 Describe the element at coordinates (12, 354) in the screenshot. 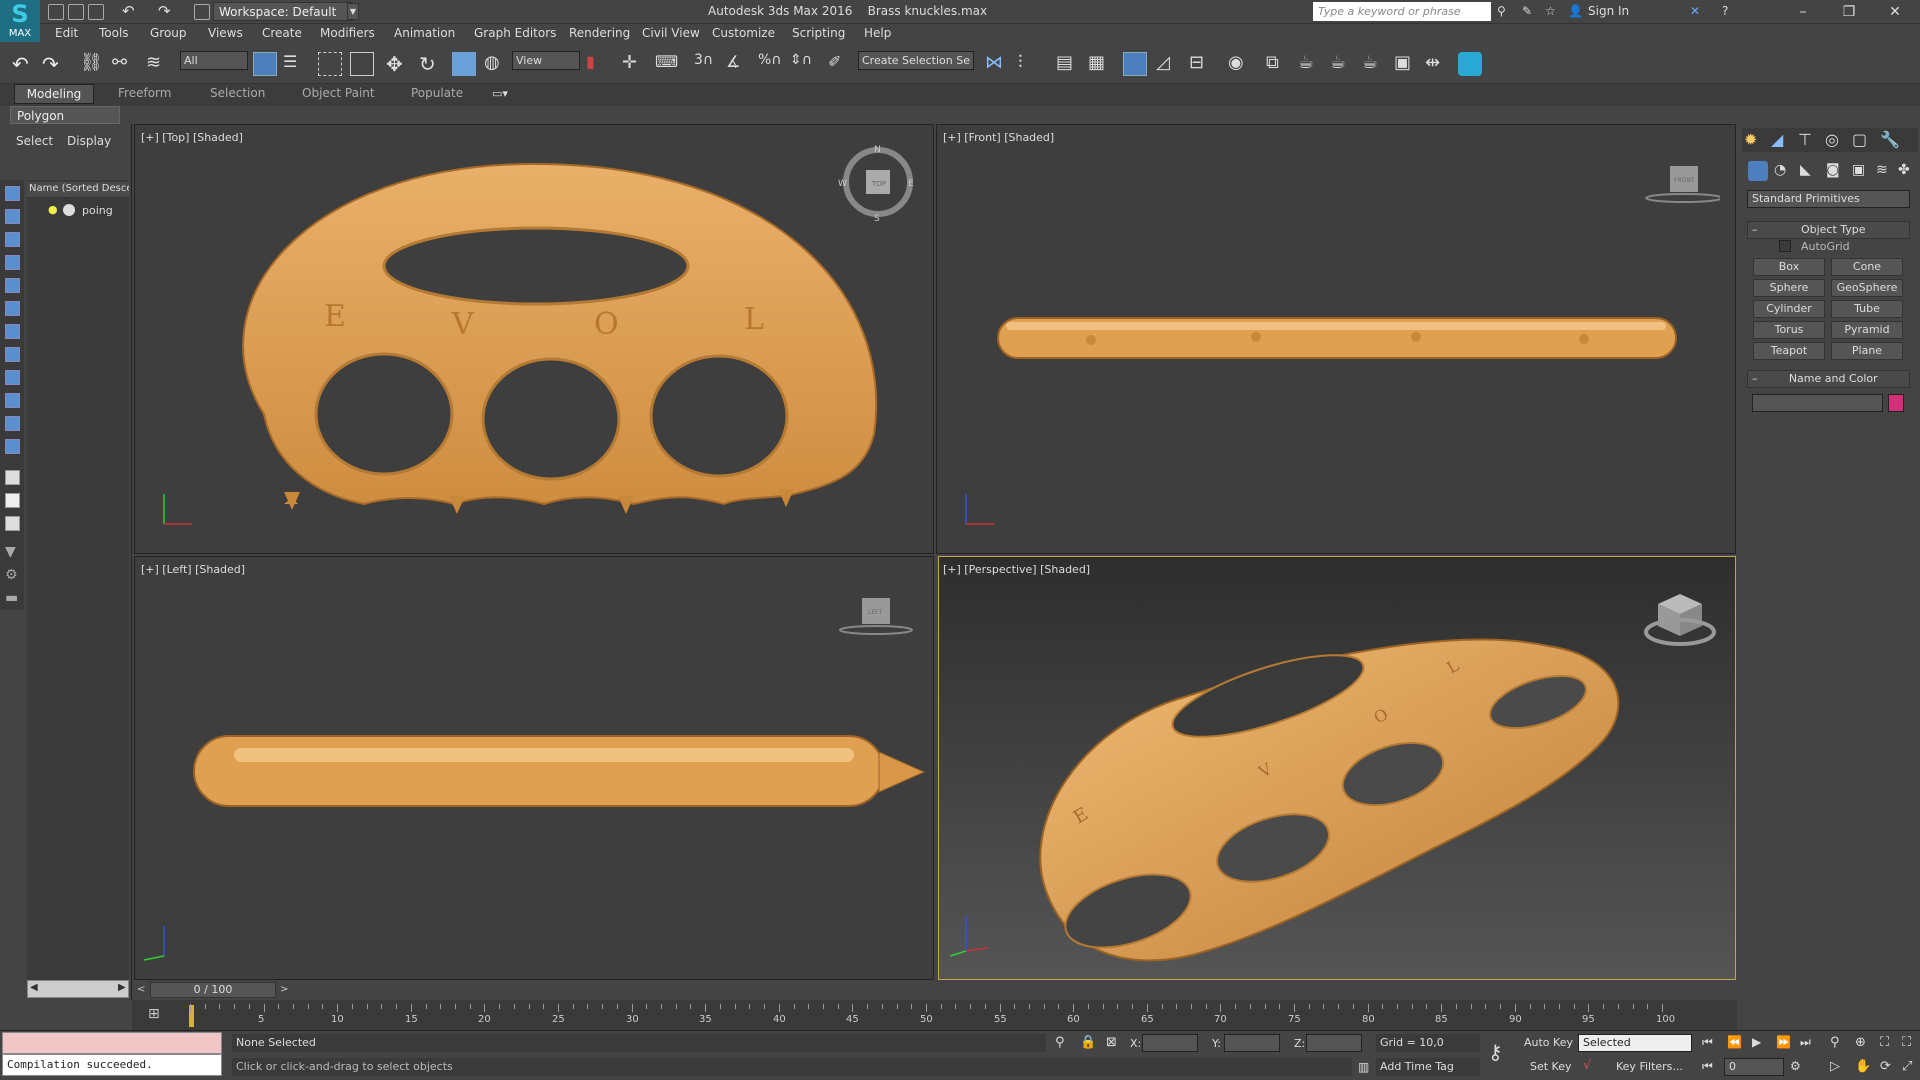

I see `display-xrefs-icon` at that location.